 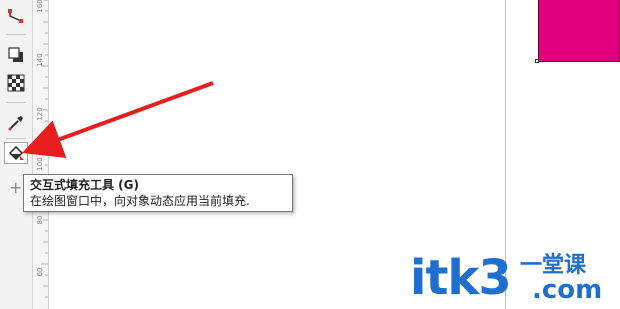 I want to click on watermark-logo: itk3 一堂课 .com, so click(x=512, y=277).